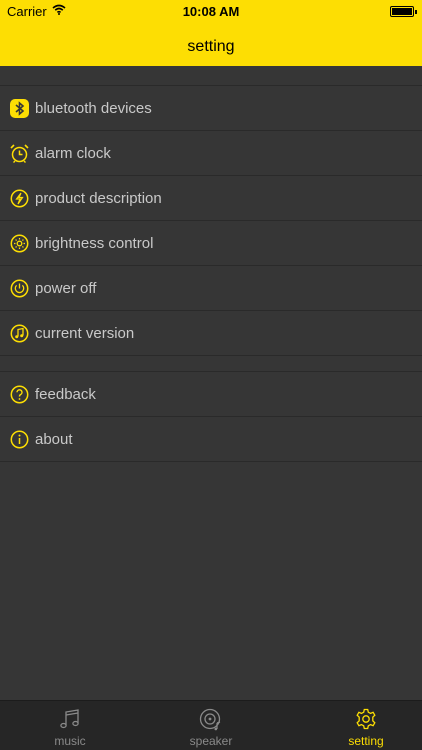 Image resolution: width=422 pixels, height=750 pixels. Describe the element at coordinates (19, 394) in the screenshot. I see `question-icon` at that location.